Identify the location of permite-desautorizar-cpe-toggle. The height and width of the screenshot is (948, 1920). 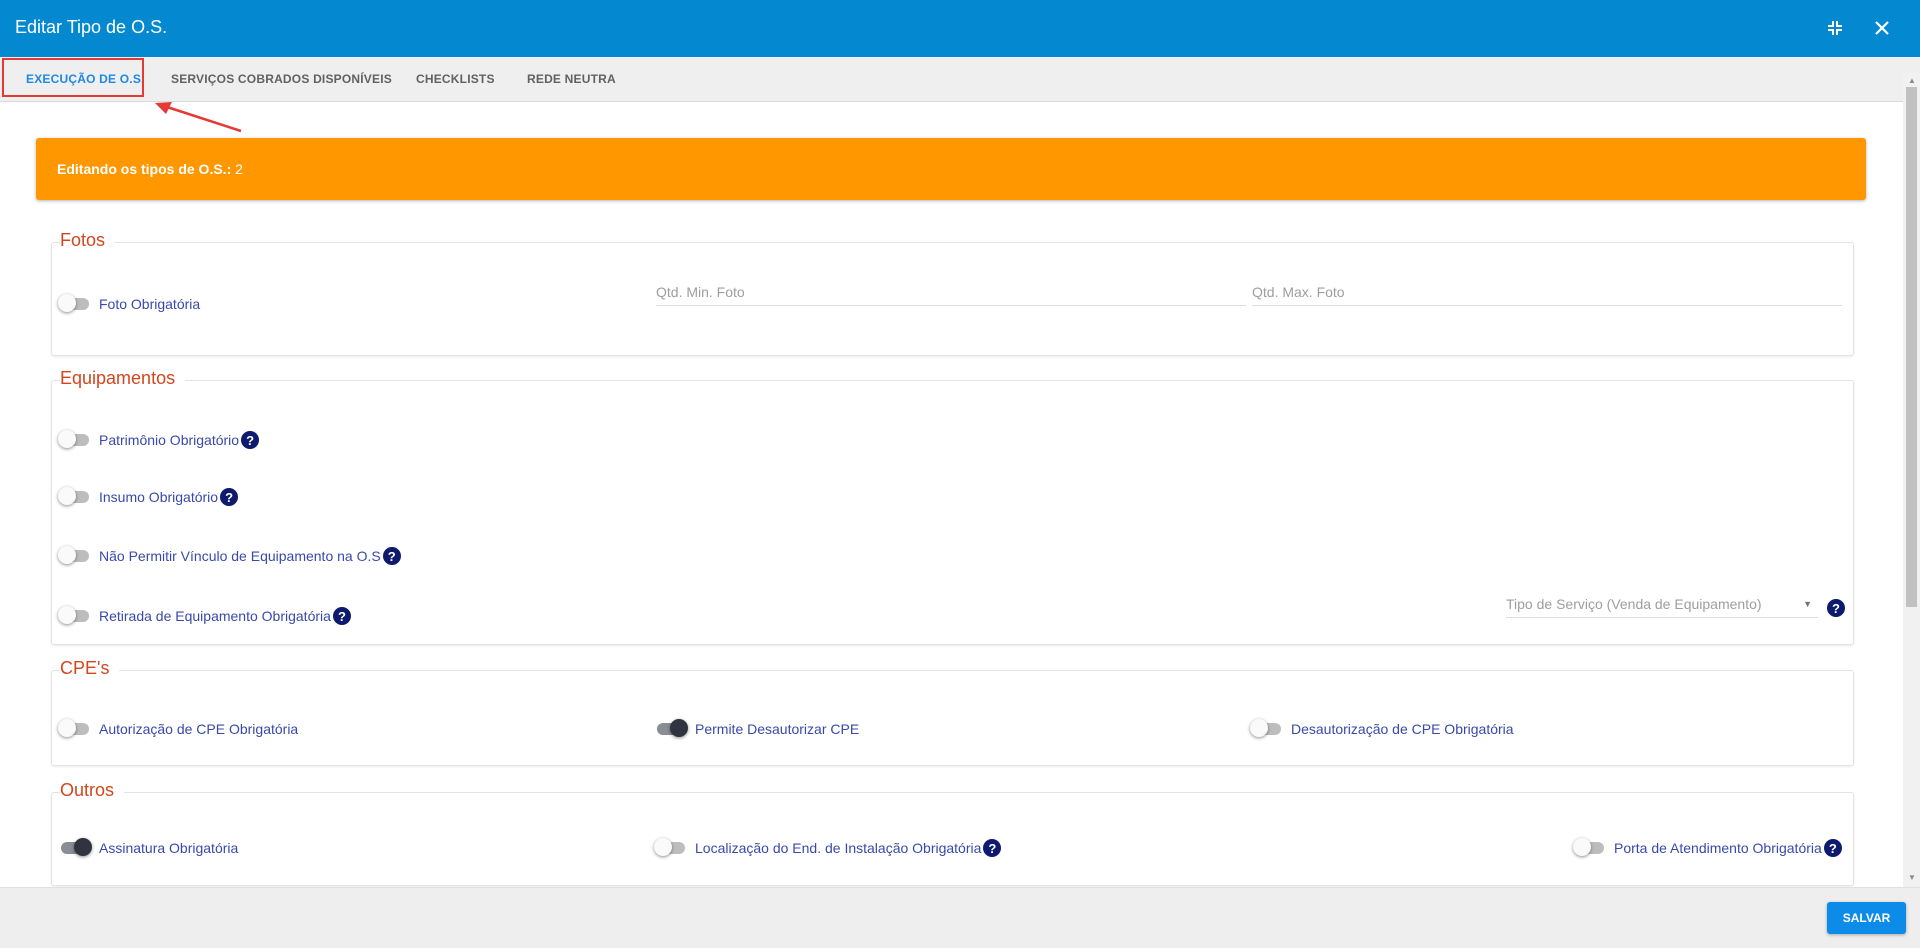
(671, 728).